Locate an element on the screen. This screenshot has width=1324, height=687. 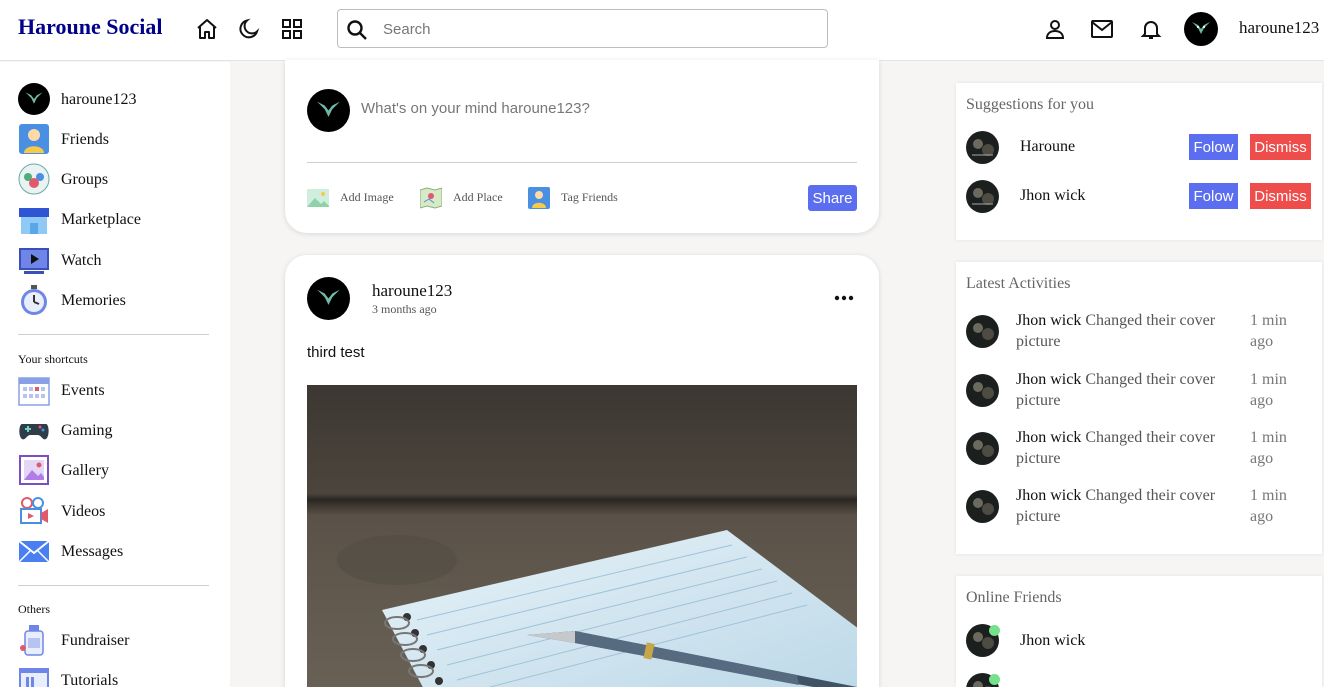
more-options-icon is located at coordinates (844, 298).